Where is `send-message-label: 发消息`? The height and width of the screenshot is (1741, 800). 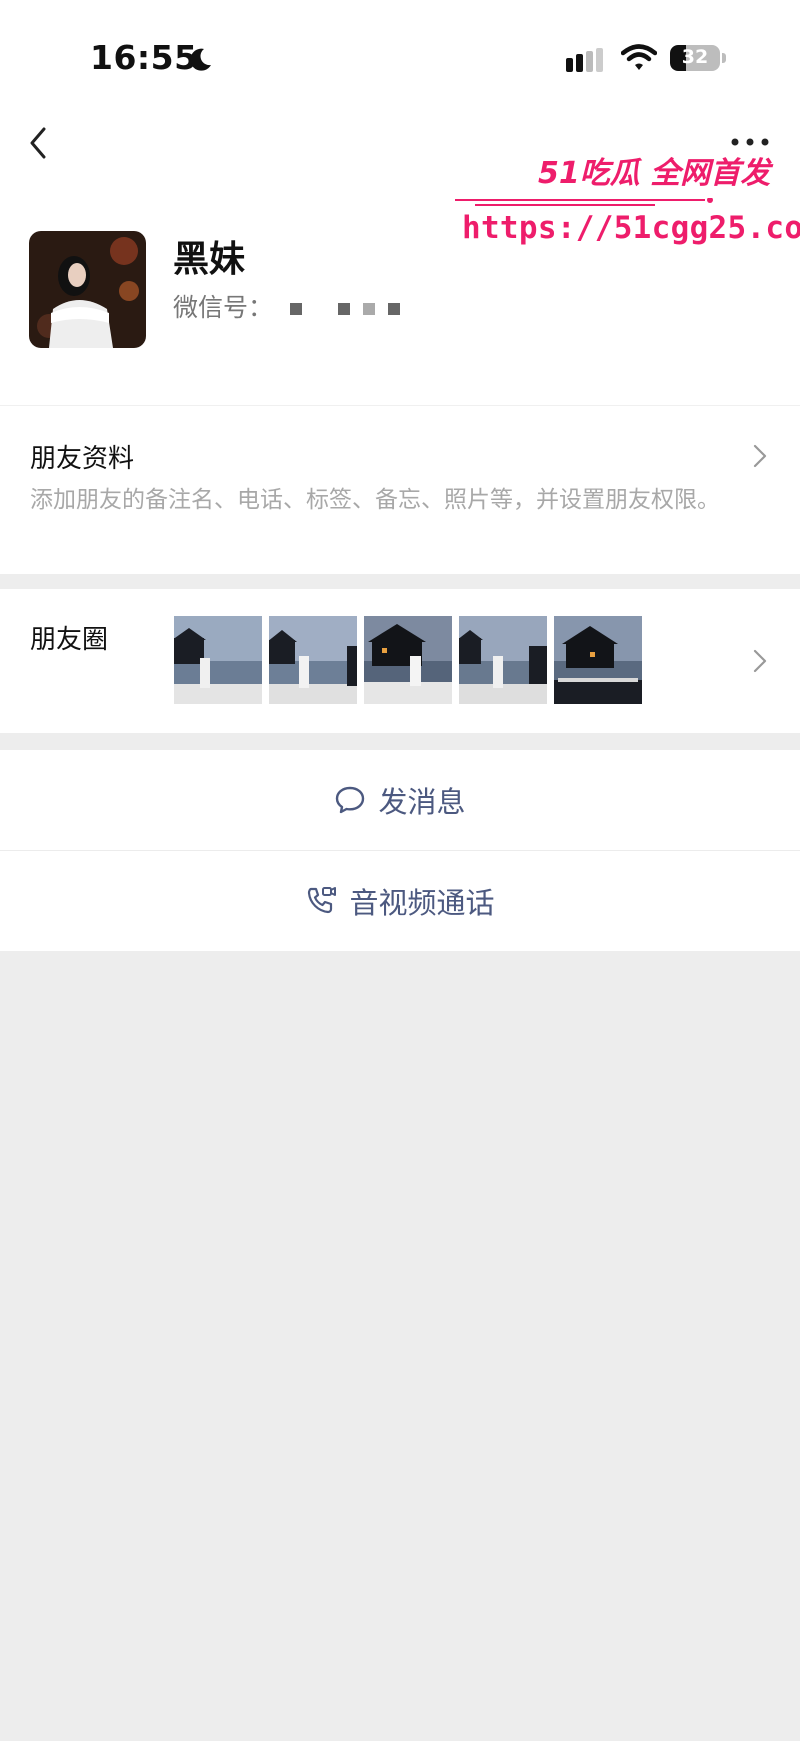 send-message-label: 发消息 is located at coordinates (422, 802).